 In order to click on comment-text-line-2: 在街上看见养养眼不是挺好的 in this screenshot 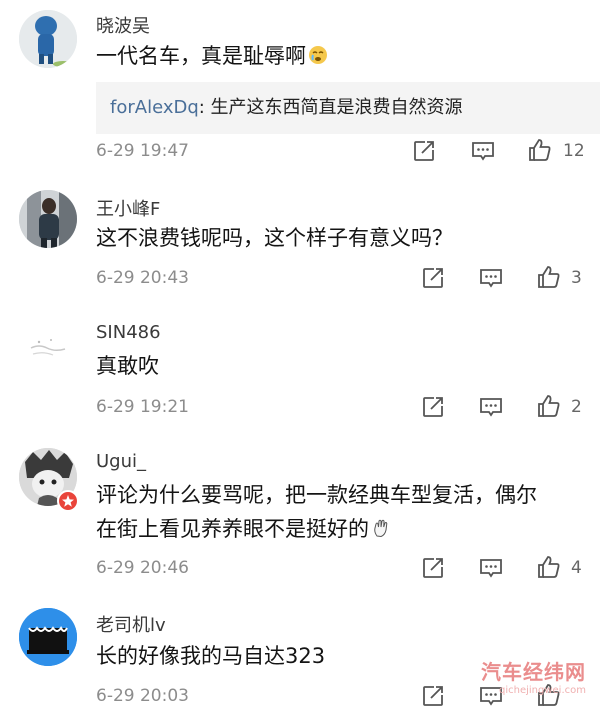, I will do `click(243, 529)`.